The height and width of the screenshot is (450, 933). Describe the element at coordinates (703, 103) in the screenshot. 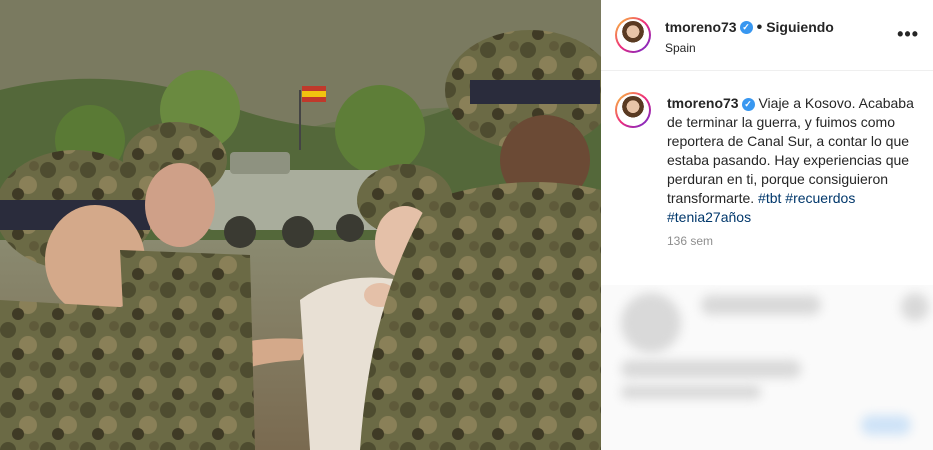

I see `caption-username: tmoreno73` at that location.